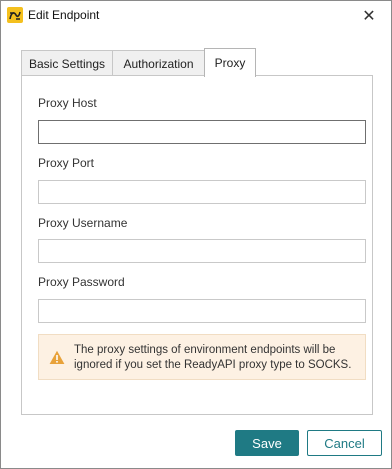 This screenshot has height=469, width=392. What do you see at coordinates (344, 443) in the screenshot?
I see `cancel-button: Cancel` at bounding box center [344, 443].